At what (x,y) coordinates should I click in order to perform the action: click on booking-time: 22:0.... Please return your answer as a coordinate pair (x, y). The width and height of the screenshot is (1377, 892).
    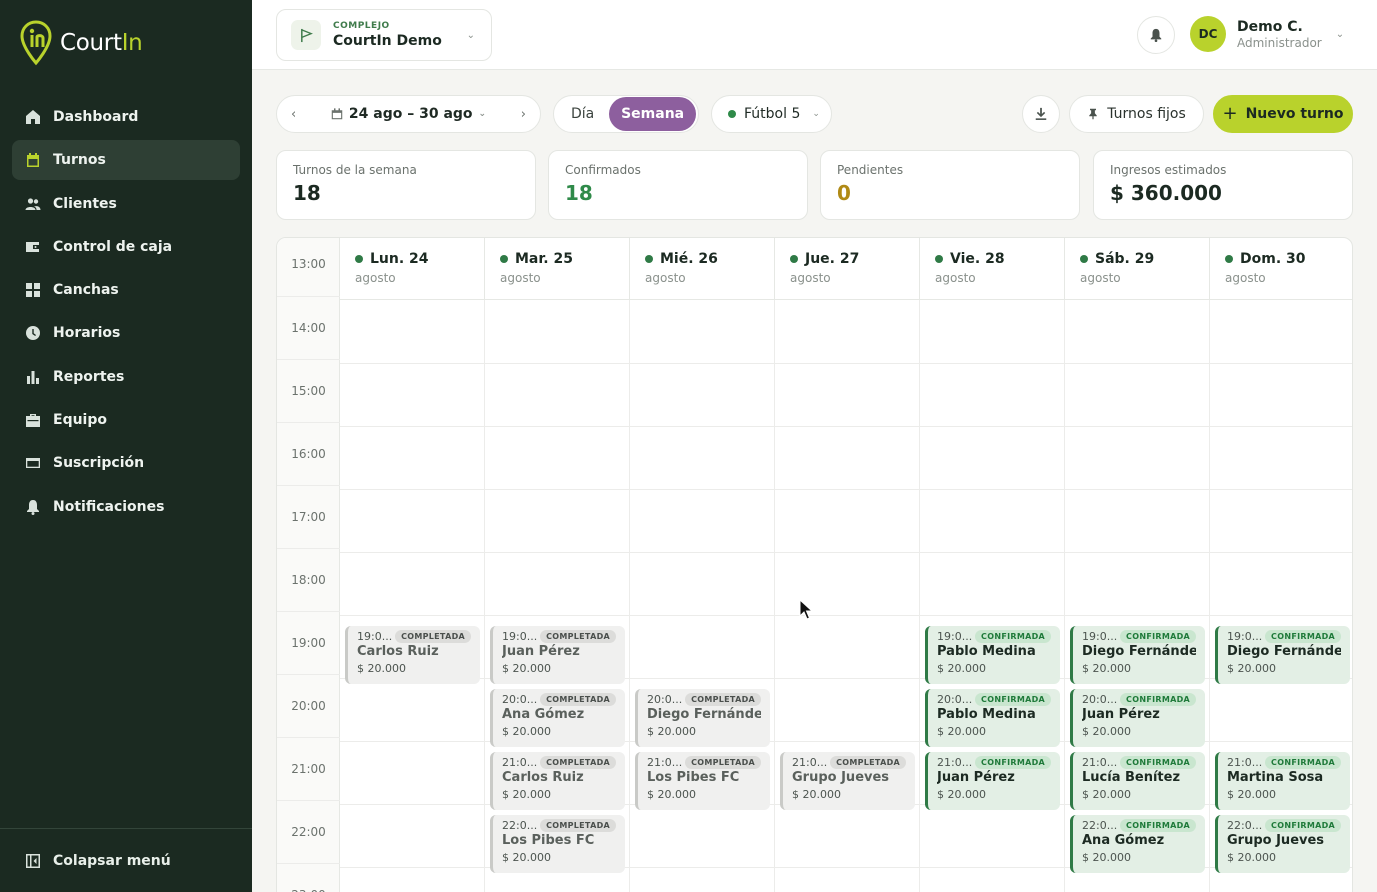
    Looking at the image, I should click on (1245, 825).